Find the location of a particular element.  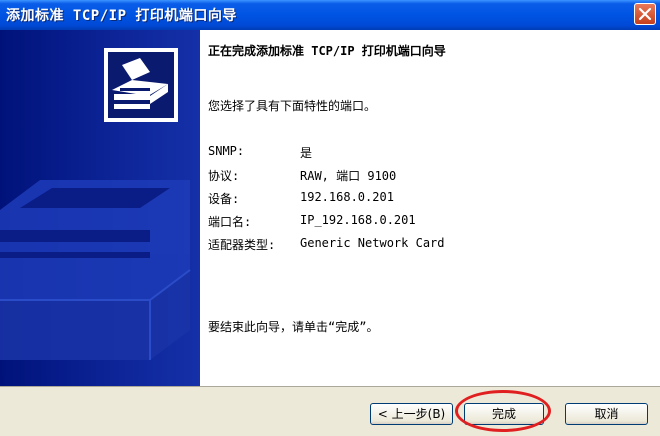

window-title: 添加标准 TCP/IP 打印机端口向导 is located at coordinates (121, 16).